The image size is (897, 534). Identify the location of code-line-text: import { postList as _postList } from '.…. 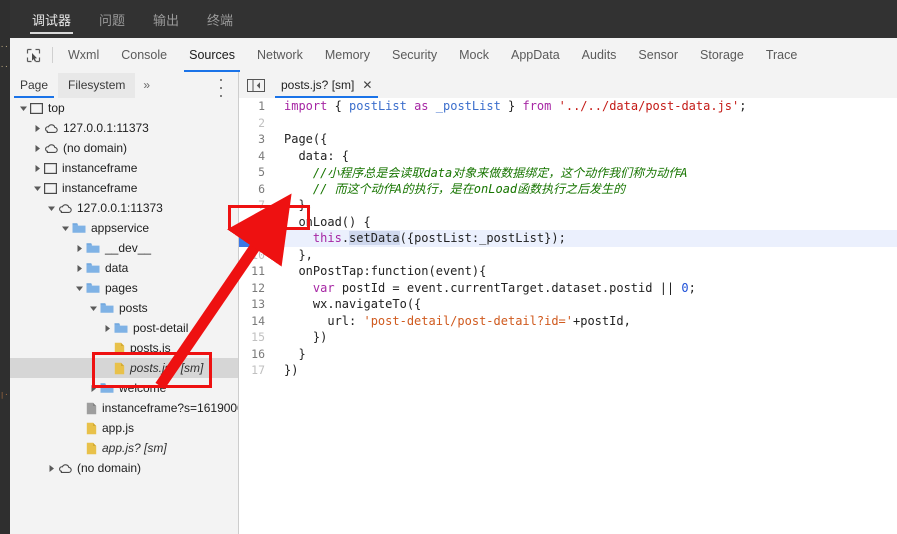
(515, 106).